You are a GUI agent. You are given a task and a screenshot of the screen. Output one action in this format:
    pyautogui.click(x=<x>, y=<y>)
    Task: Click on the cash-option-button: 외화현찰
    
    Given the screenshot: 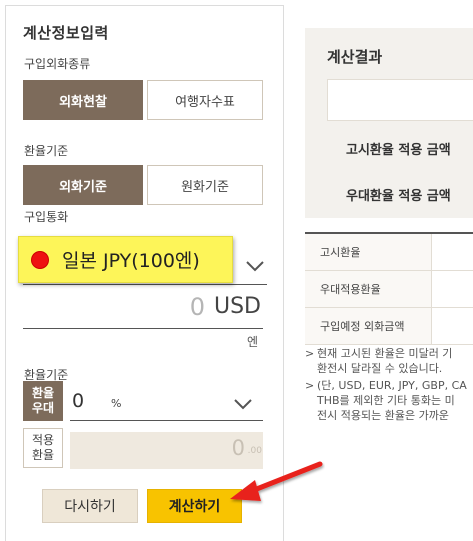 What is the action you would take?
    pyautogui.click(x=83, y=100)
    